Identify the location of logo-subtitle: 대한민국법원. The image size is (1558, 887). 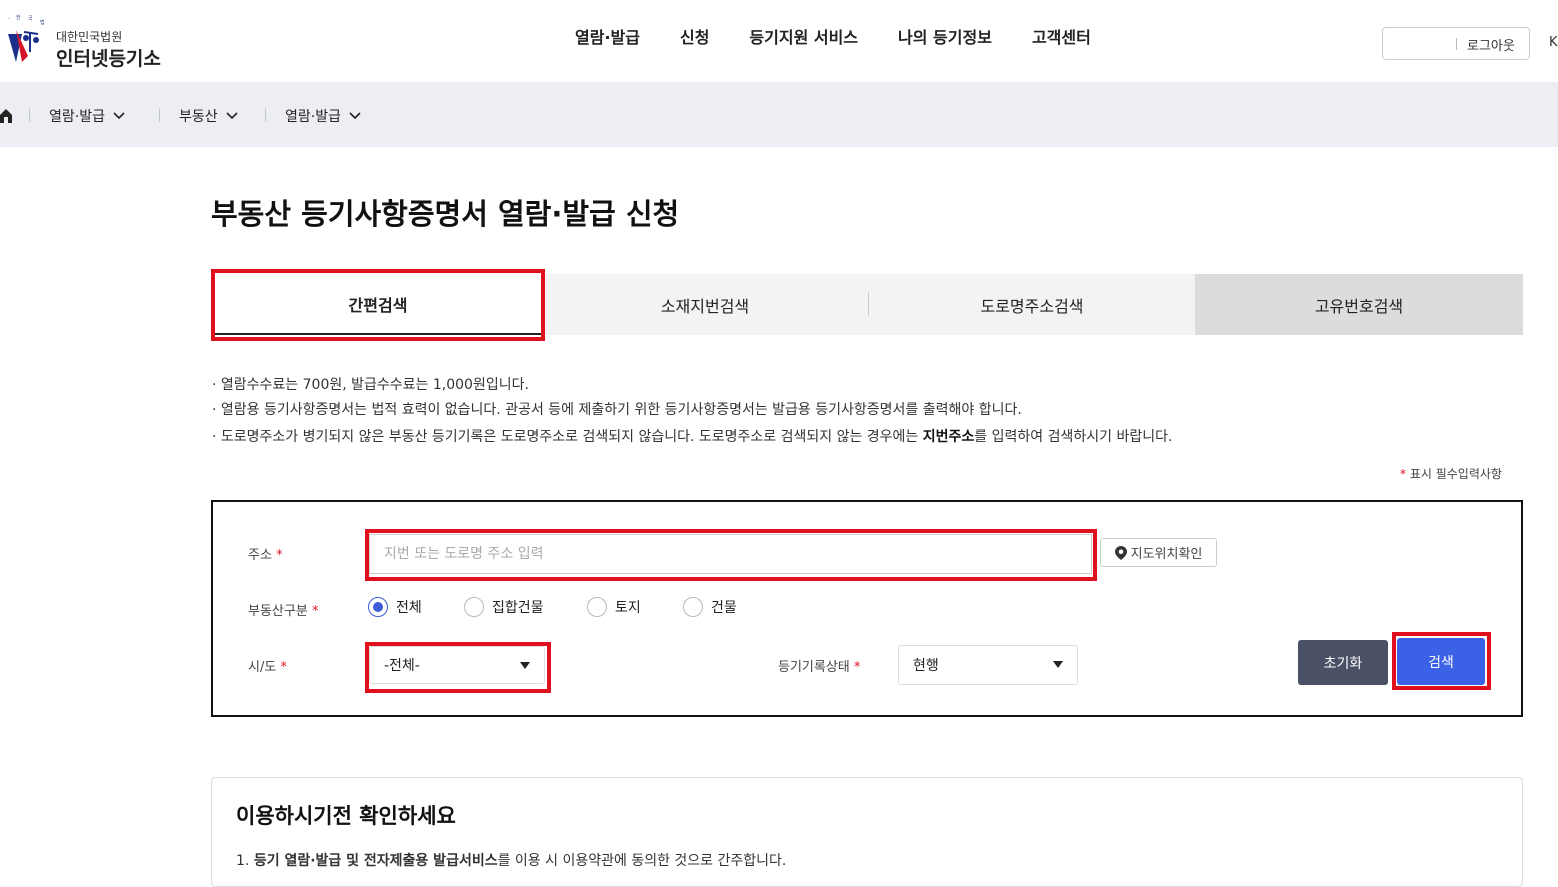
(89, 37).